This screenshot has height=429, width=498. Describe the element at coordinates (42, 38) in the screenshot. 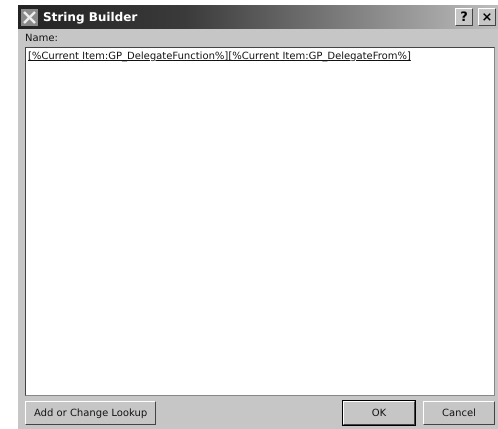

I see `name-label: Name:` at that location.